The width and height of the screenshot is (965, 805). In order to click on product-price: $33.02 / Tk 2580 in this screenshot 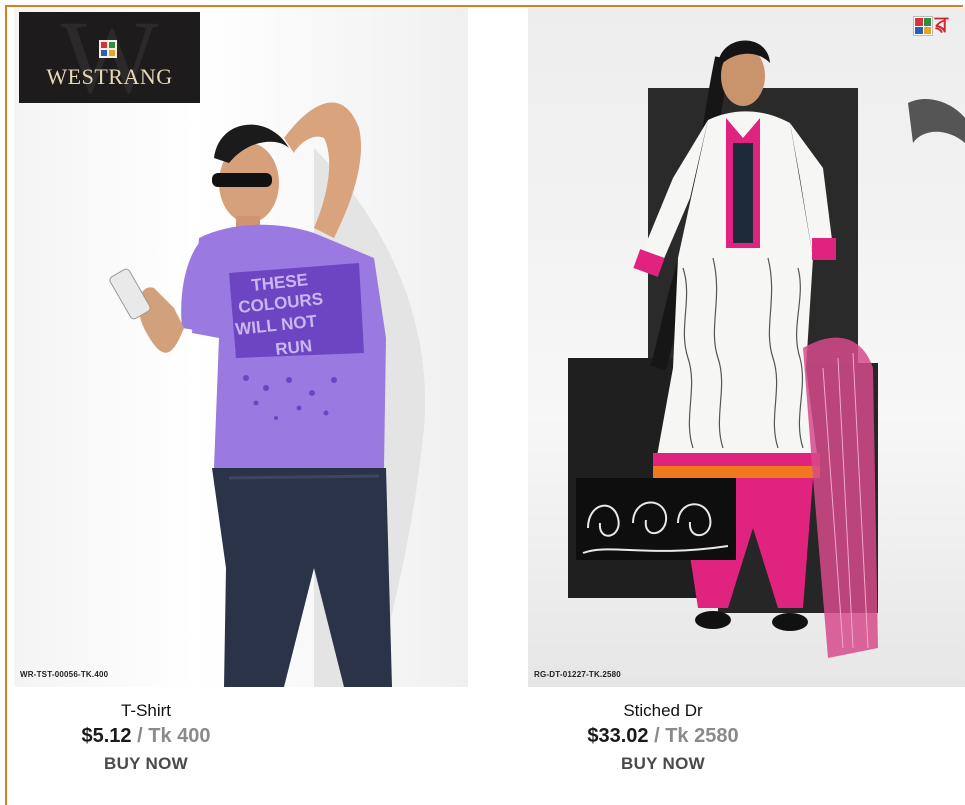, I will do `click(663, 736)`.